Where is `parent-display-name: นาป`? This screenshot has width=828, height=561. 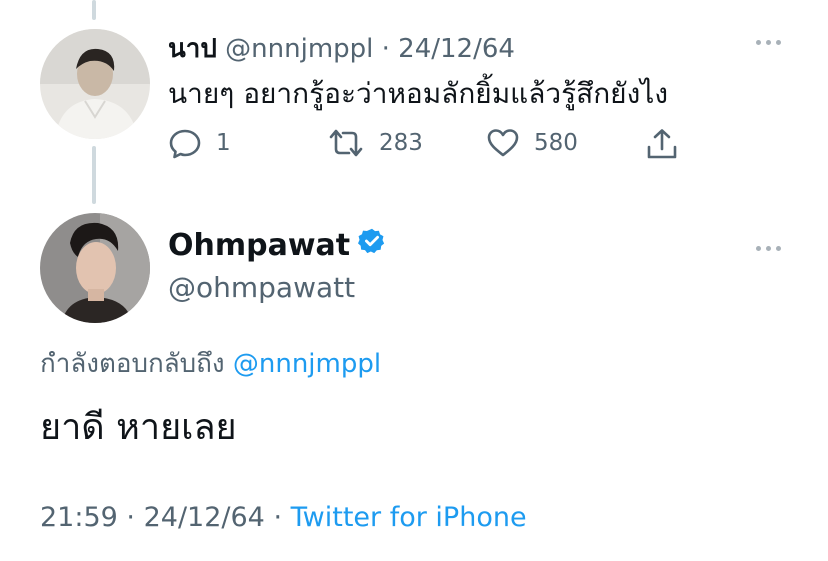 parent-display-name: นาป is located at coordinates (192, 49).